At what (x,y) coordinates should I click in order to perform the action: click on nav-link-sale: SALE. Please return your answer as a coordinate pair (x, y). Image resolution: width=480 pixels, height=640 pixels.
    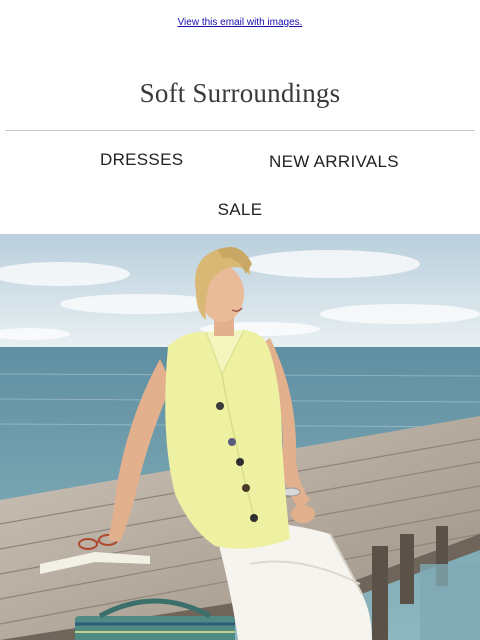
    Looking at the image, I should click on (240, 210).